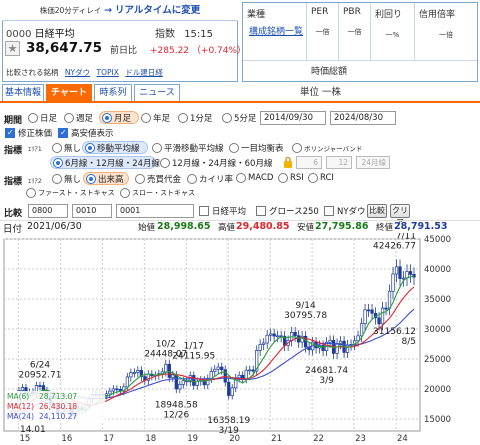  What do you see at coordinates (294, 212) in the screenshot?
I see `compare-growth250-label: グロース250` at bounding box center [294, 212].